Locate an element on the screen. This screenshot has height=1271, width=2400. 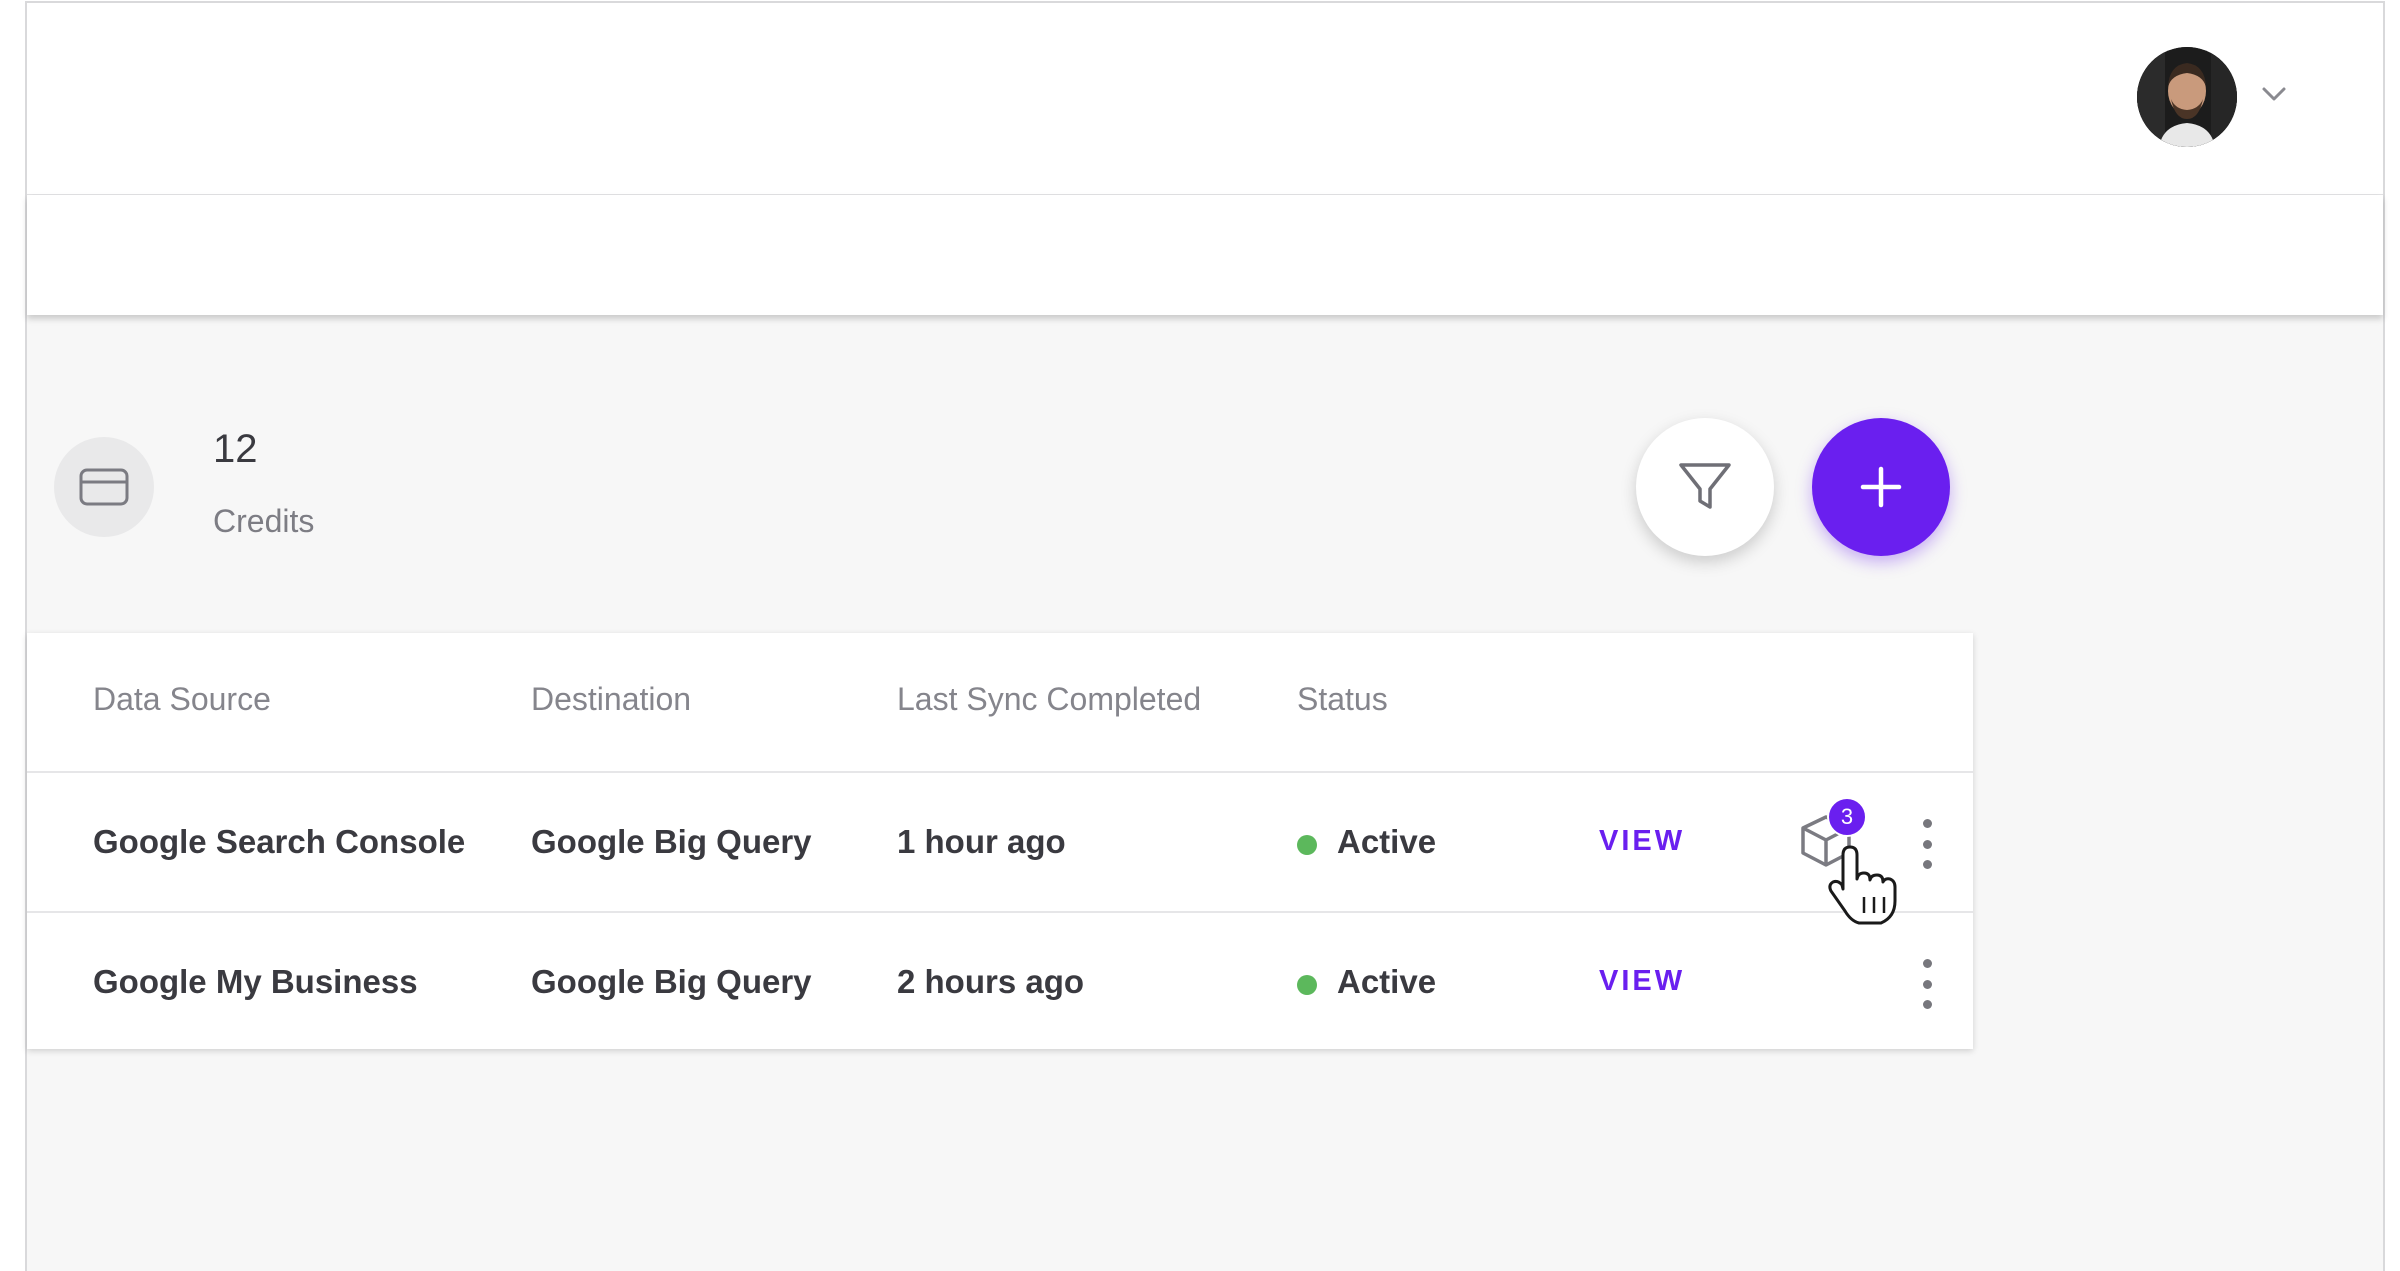
chevron-down-icon is located at coordinates (2274, 94).